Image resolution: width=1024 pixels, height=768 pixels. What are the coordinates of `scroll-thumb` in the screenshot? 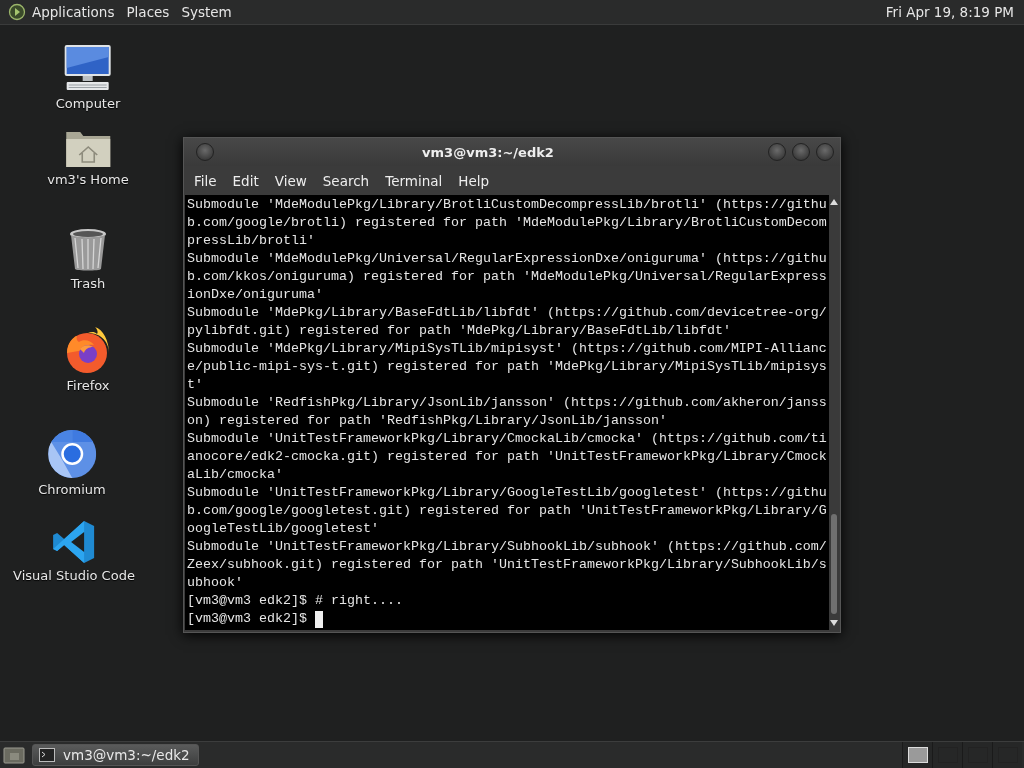 It's located at (833, 564).